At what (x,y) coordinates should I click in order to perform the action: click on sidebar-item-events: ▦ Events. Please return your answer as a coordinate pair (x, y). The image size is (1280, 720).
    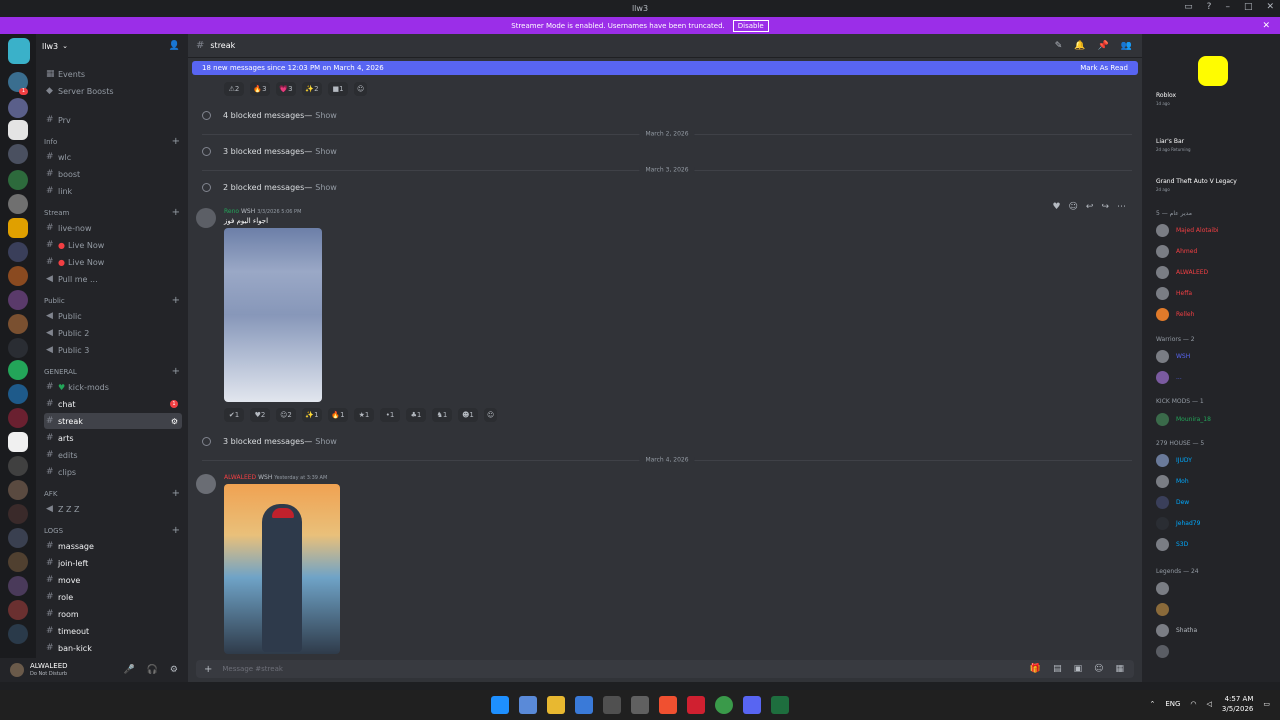
    Looking at the image, I should click on (113, 74).